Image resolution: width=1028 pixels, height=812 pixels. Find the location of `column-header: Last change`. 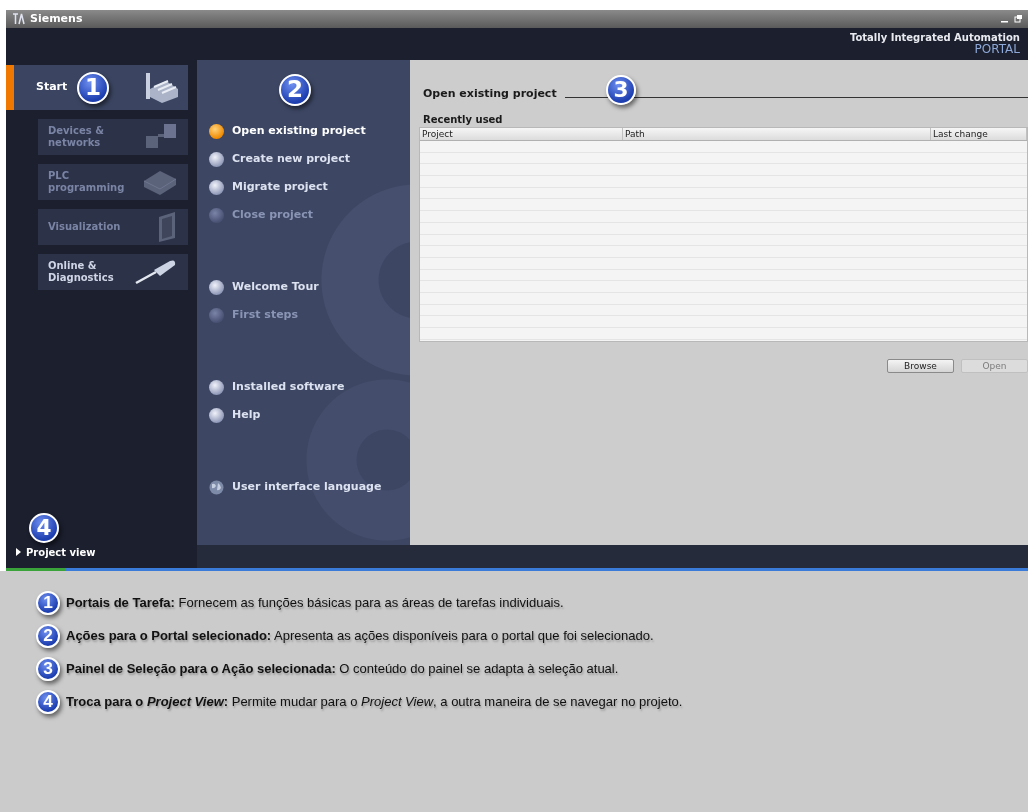

column-header: Last change is located at coordinates (979, 134).